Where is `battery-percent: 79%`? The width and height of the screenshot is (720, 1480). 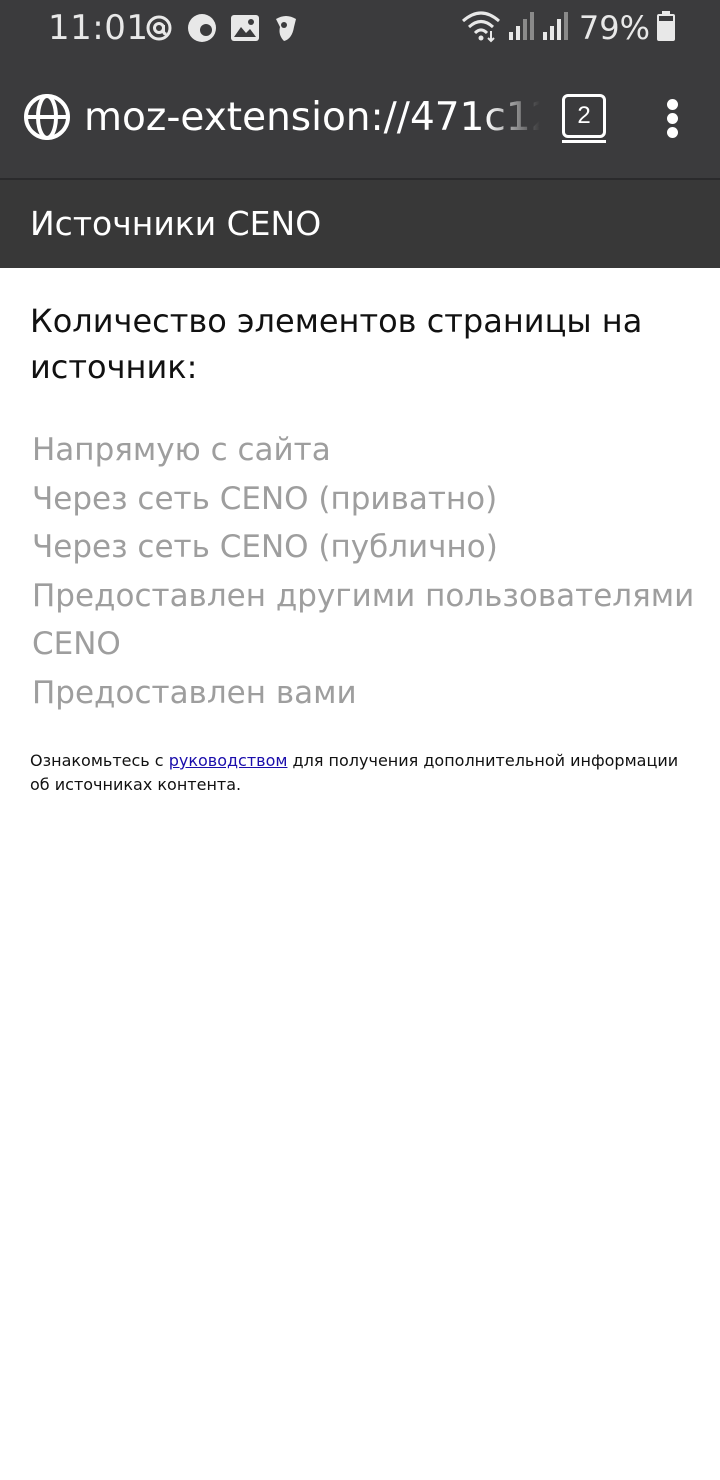 battery-percent: 79% is located at coordinates (614, 28).